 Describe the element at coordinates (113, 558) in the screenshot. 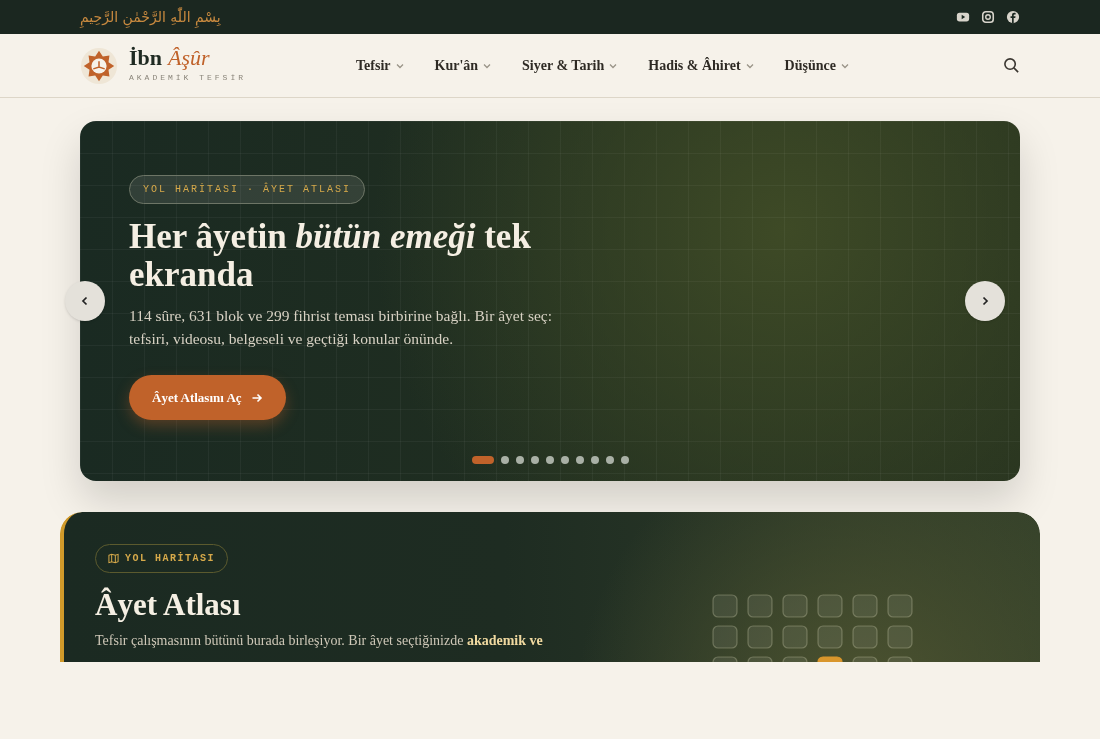

I see `map-icon` at that location.